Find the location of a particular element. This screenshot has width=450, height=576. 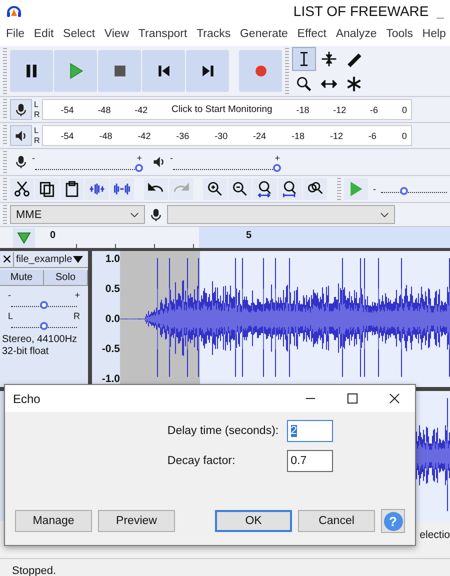

zoom-out-icon is located at coordinates (240, 189).